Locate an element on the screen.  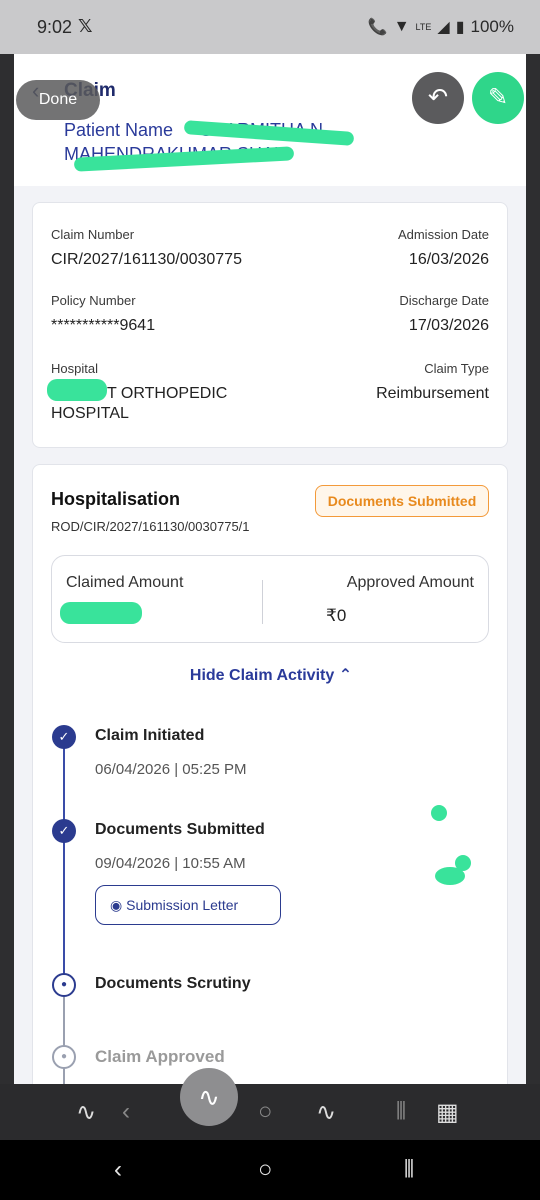
claimed-amount-label: Claimed Amount is located at coordinates (125, 582).